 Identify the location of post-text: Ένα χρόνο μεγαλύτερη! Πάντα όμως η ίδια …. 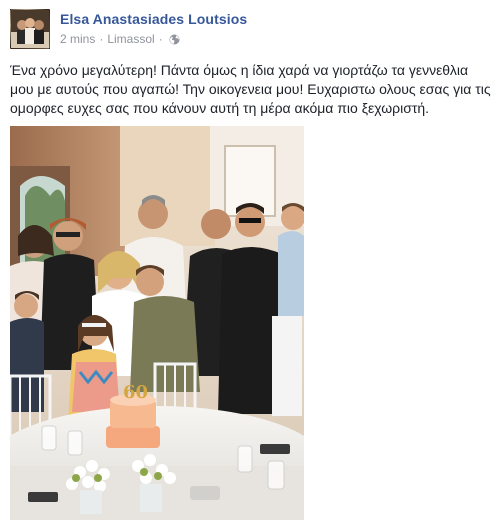
(250, 89).